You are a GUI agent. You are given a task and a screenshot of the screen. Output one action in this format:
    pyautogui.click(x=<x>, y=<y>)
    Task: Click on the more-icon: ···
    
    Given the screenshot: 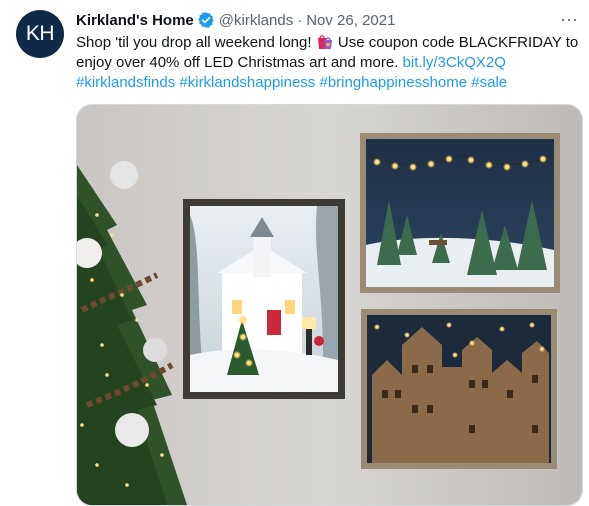 What is the action you would take?
    pyautogui.click(x=569, y=19)
    